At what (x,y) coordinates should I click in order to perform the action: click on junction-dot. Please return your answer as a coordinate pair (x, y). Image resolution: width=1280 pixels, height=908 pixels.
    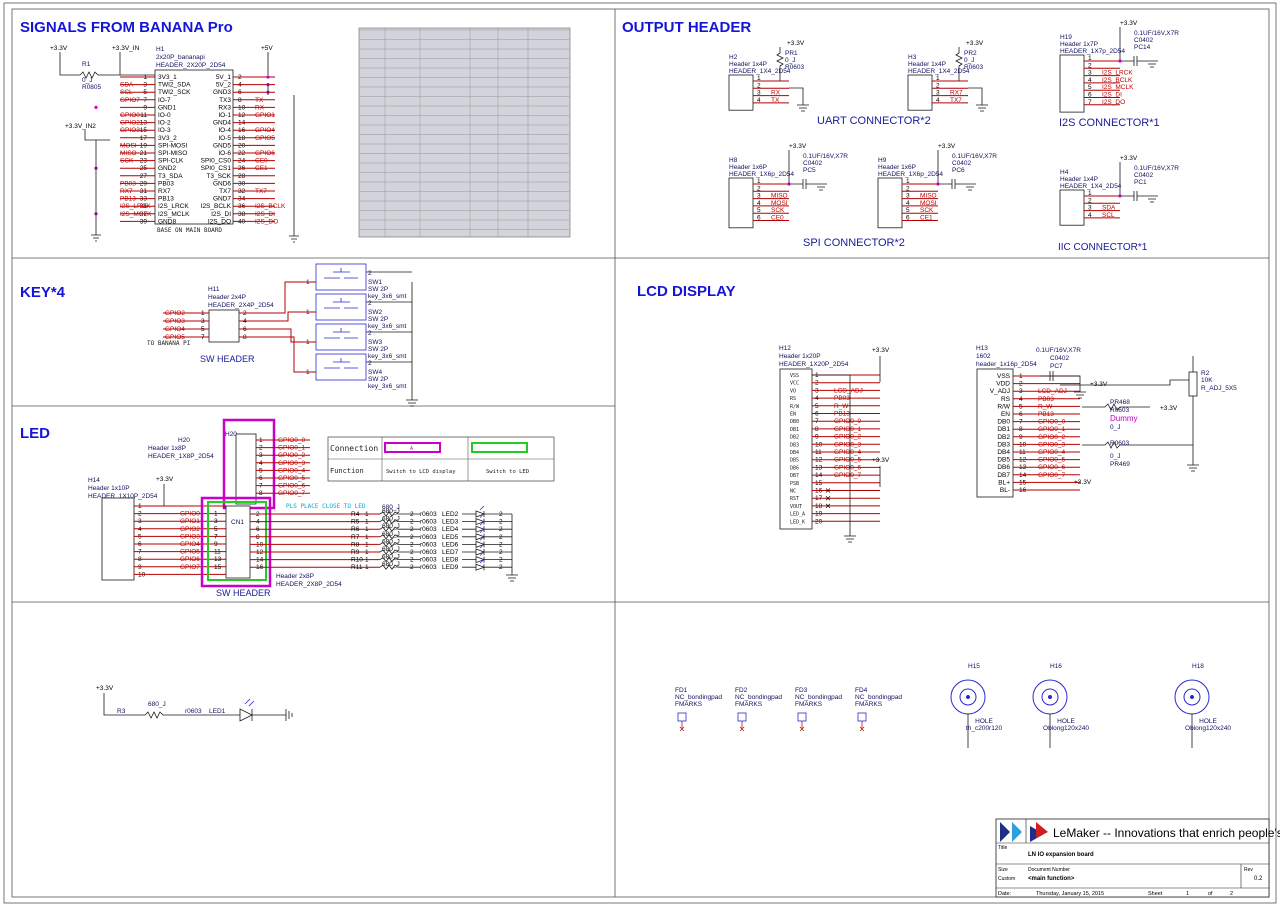
    Looking at the image, I should click on (789, 184).